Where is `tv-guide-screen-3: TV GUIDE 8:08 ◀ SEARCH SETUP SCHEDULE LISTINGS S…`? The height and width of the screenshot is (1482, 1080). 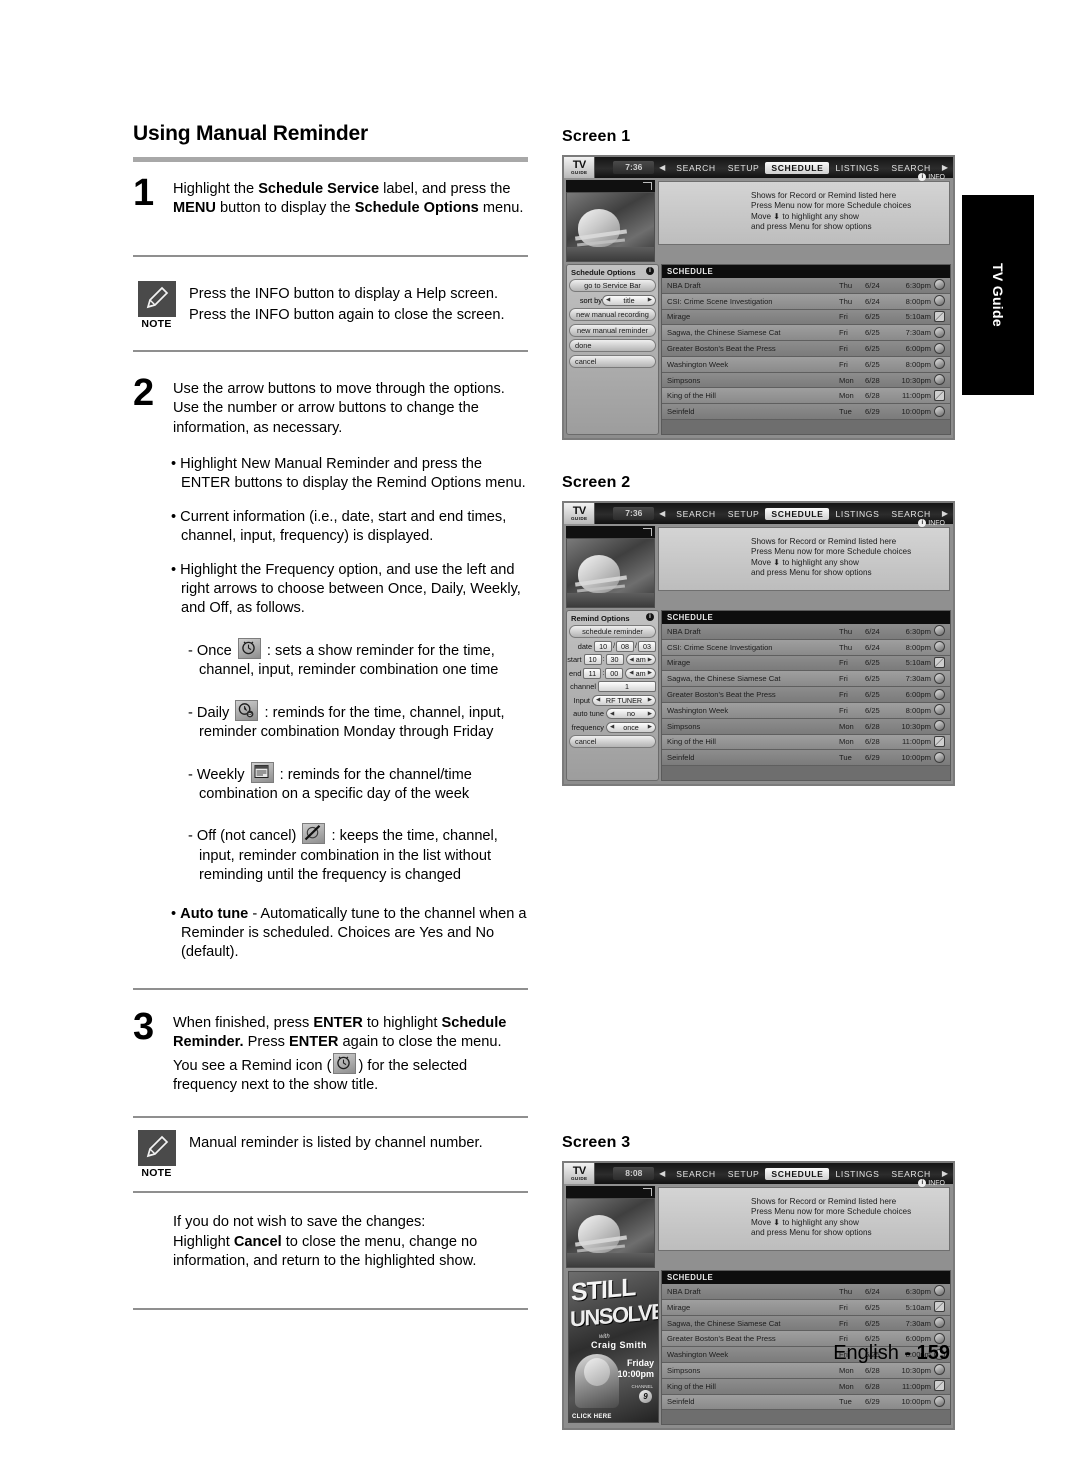 tv-guide-screen-3: TV GUIDE 8:08 ◀ SEARCH SETUP SCHEDULE LISTINGS S… is located at coordinates (758, 1296).